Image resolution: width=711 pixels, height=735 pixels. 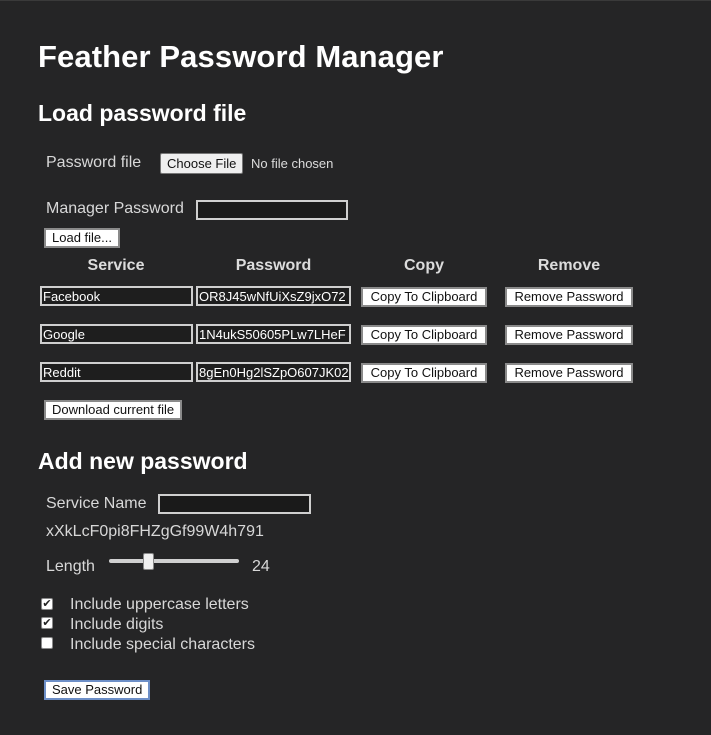 What do you see at coordinates (70, 566) in the screenshot?
I see `length-label: Length` at bounding box center [70, 566].